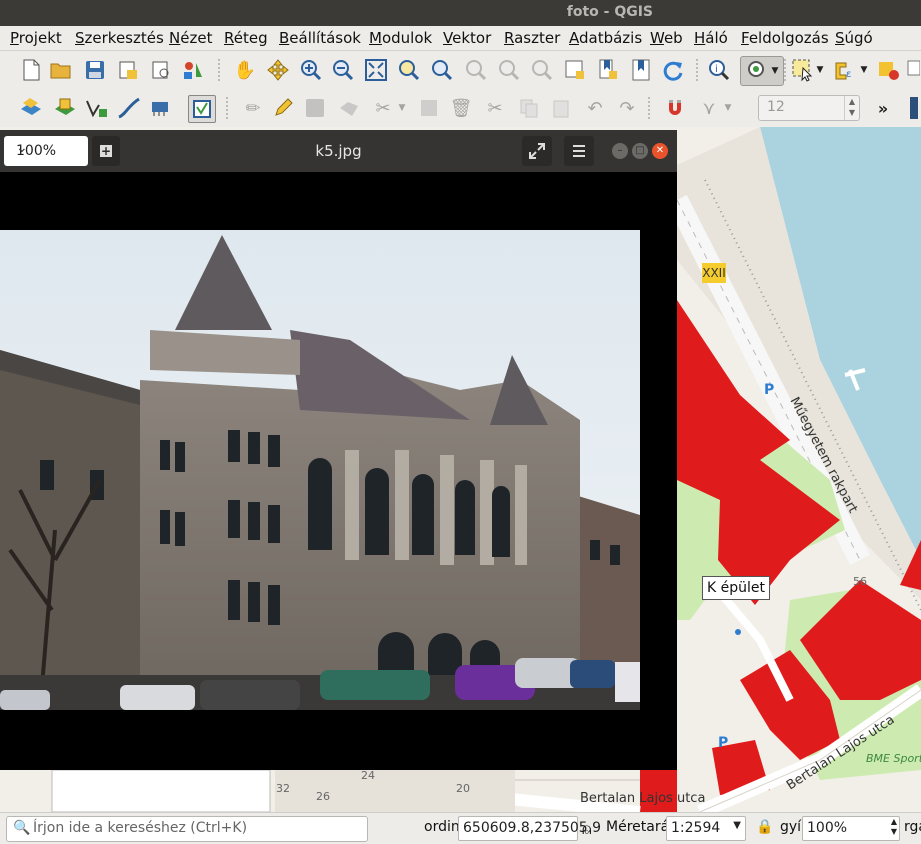 The width and height of the screenshot is (921, 844). Describe the element at coordinates (641, 70) in the screenshot. I see `show-bookmarks-icon` at that location.